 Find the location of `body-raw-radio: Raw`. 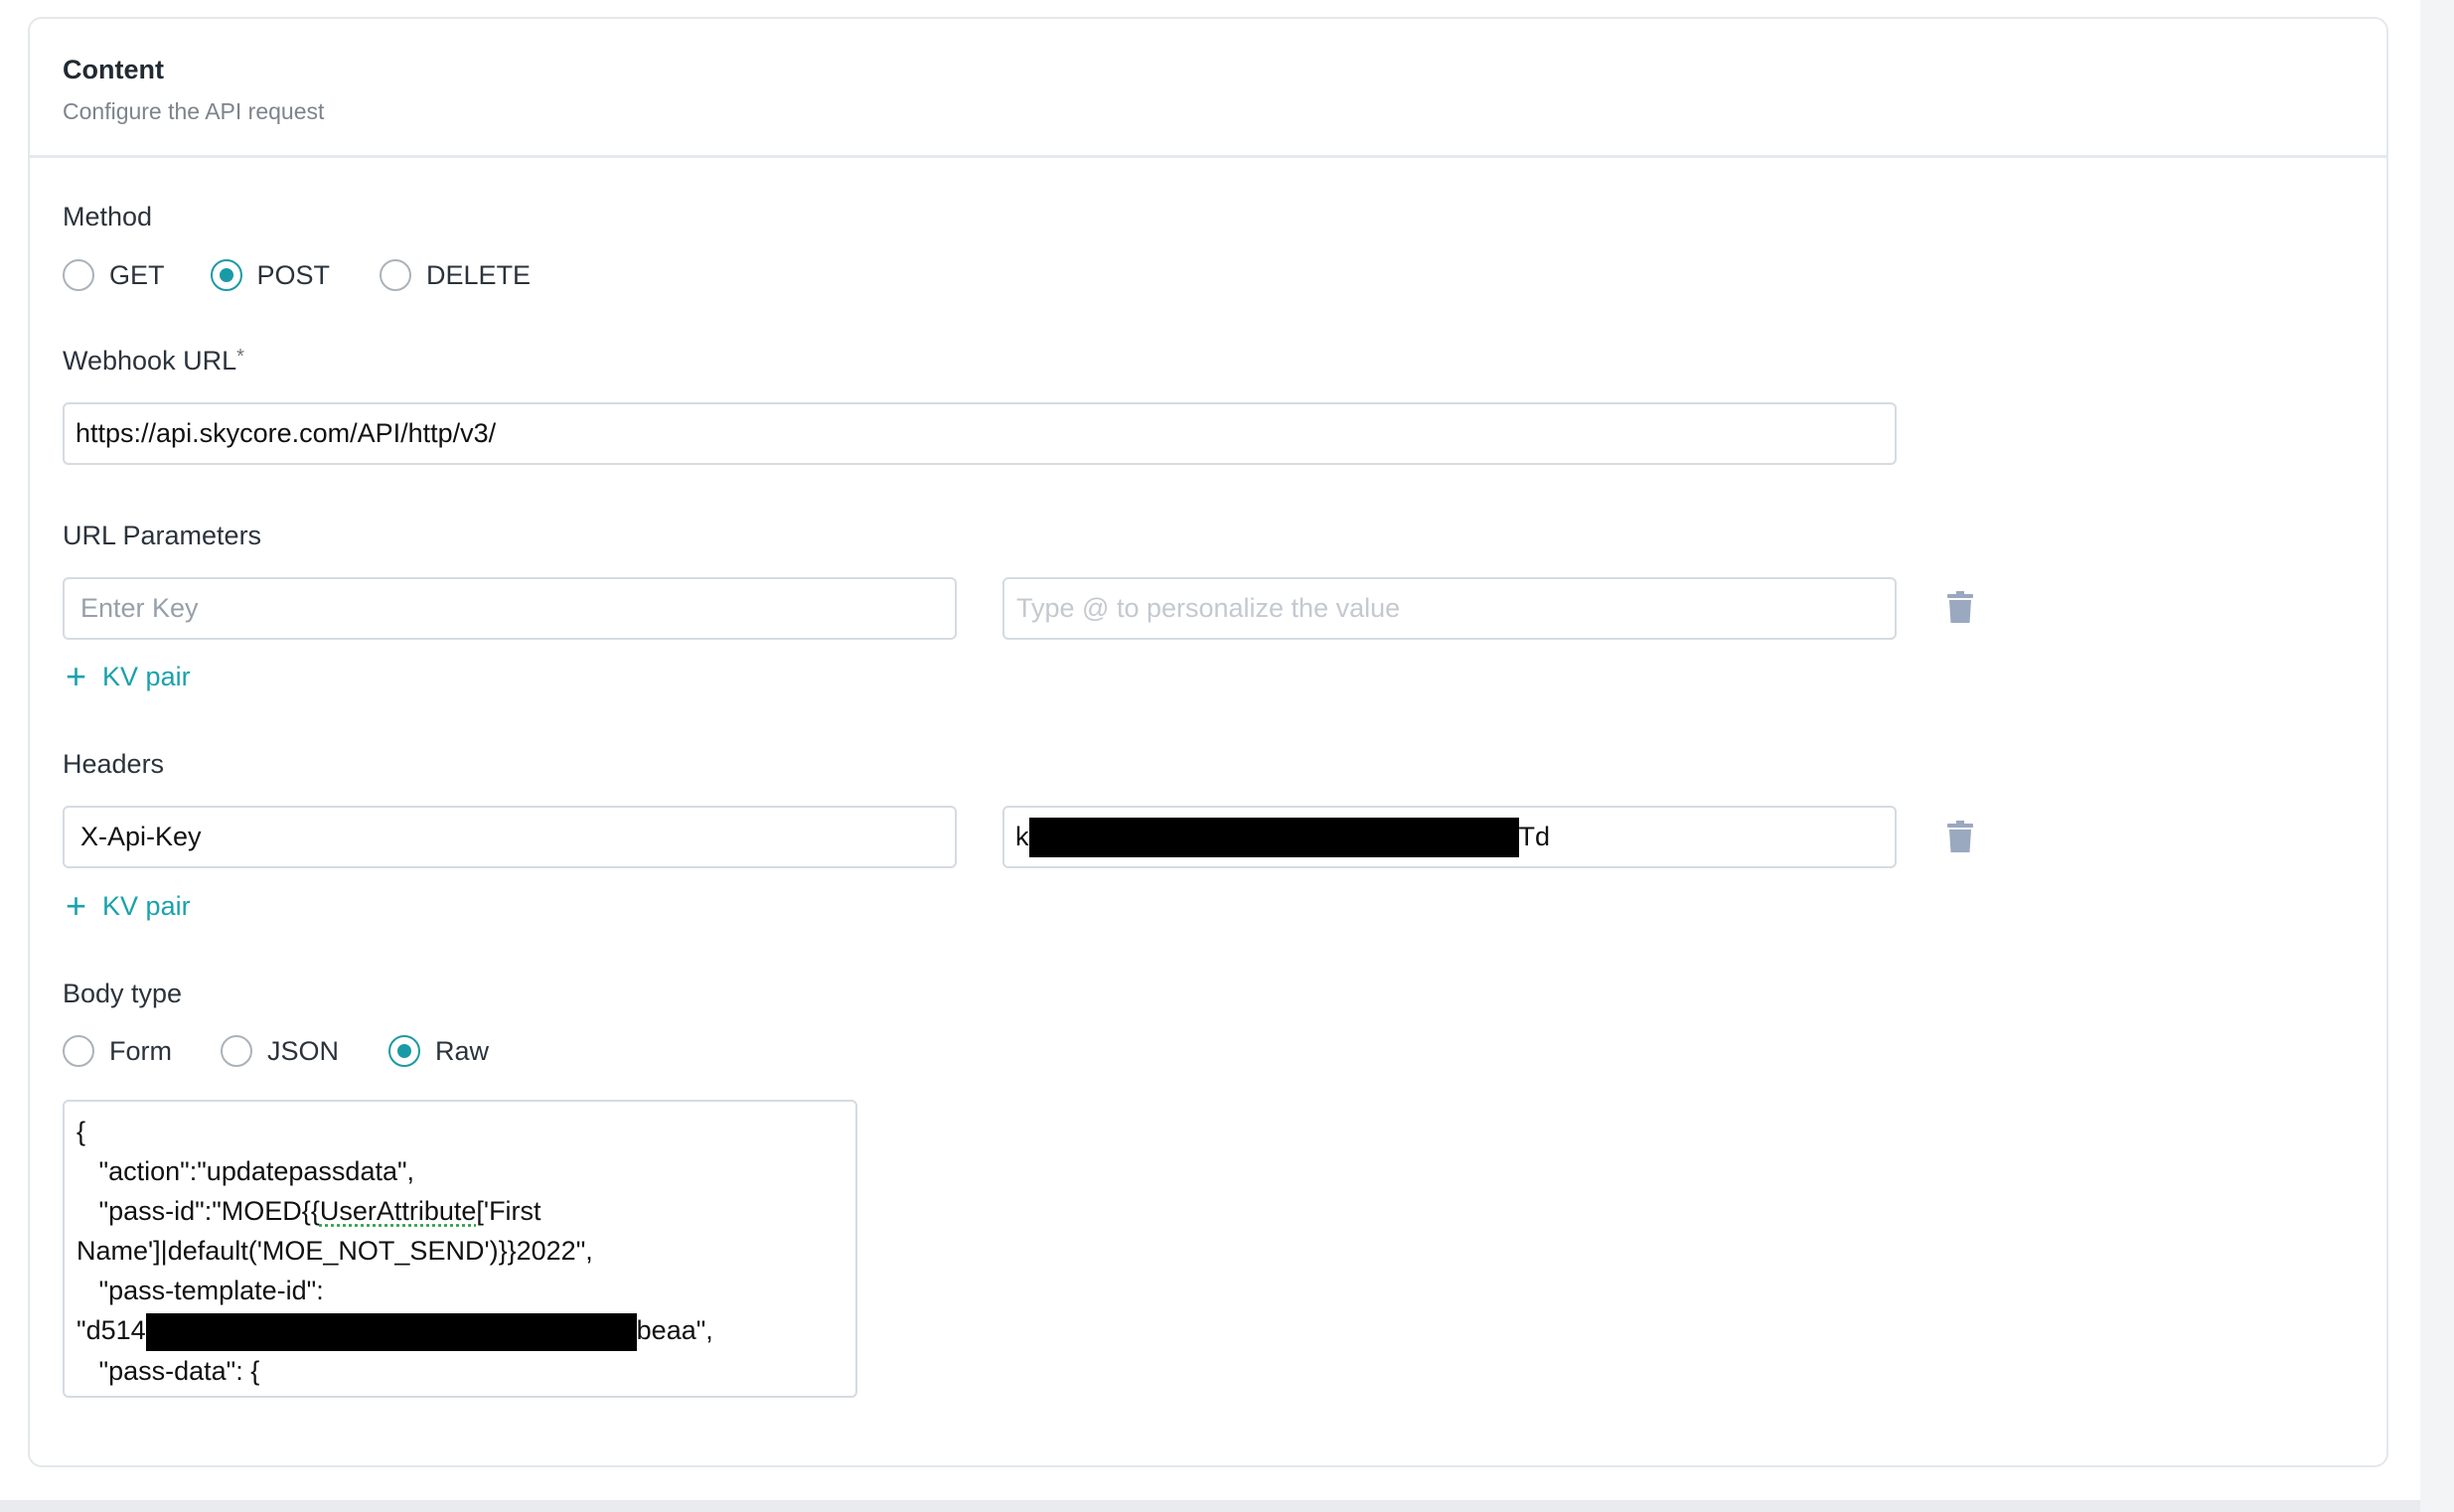

body-raw-radio: Raw is located at coordinates (438, 1051).